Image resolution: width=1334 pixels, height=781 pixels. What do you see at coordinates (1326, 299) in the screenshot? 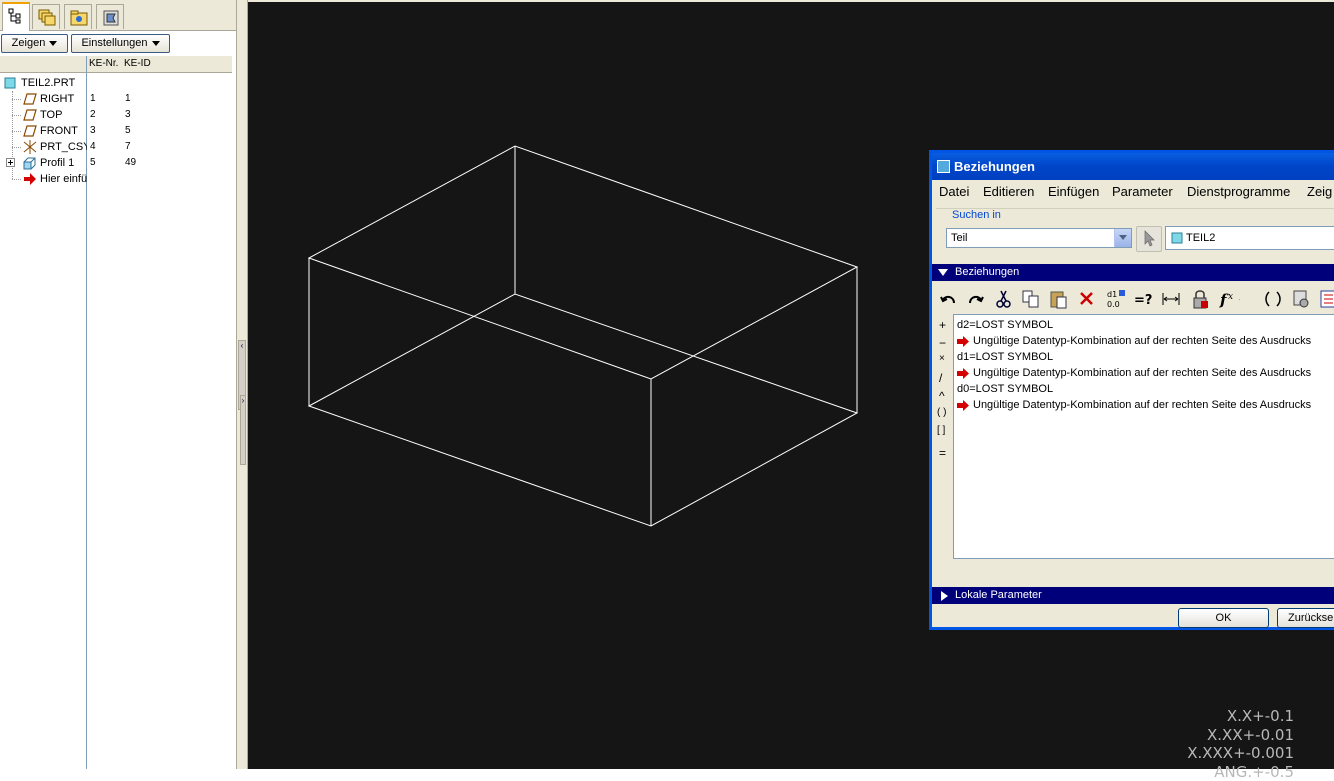
I see `sort-icon` at bounding box center [1326, 299].